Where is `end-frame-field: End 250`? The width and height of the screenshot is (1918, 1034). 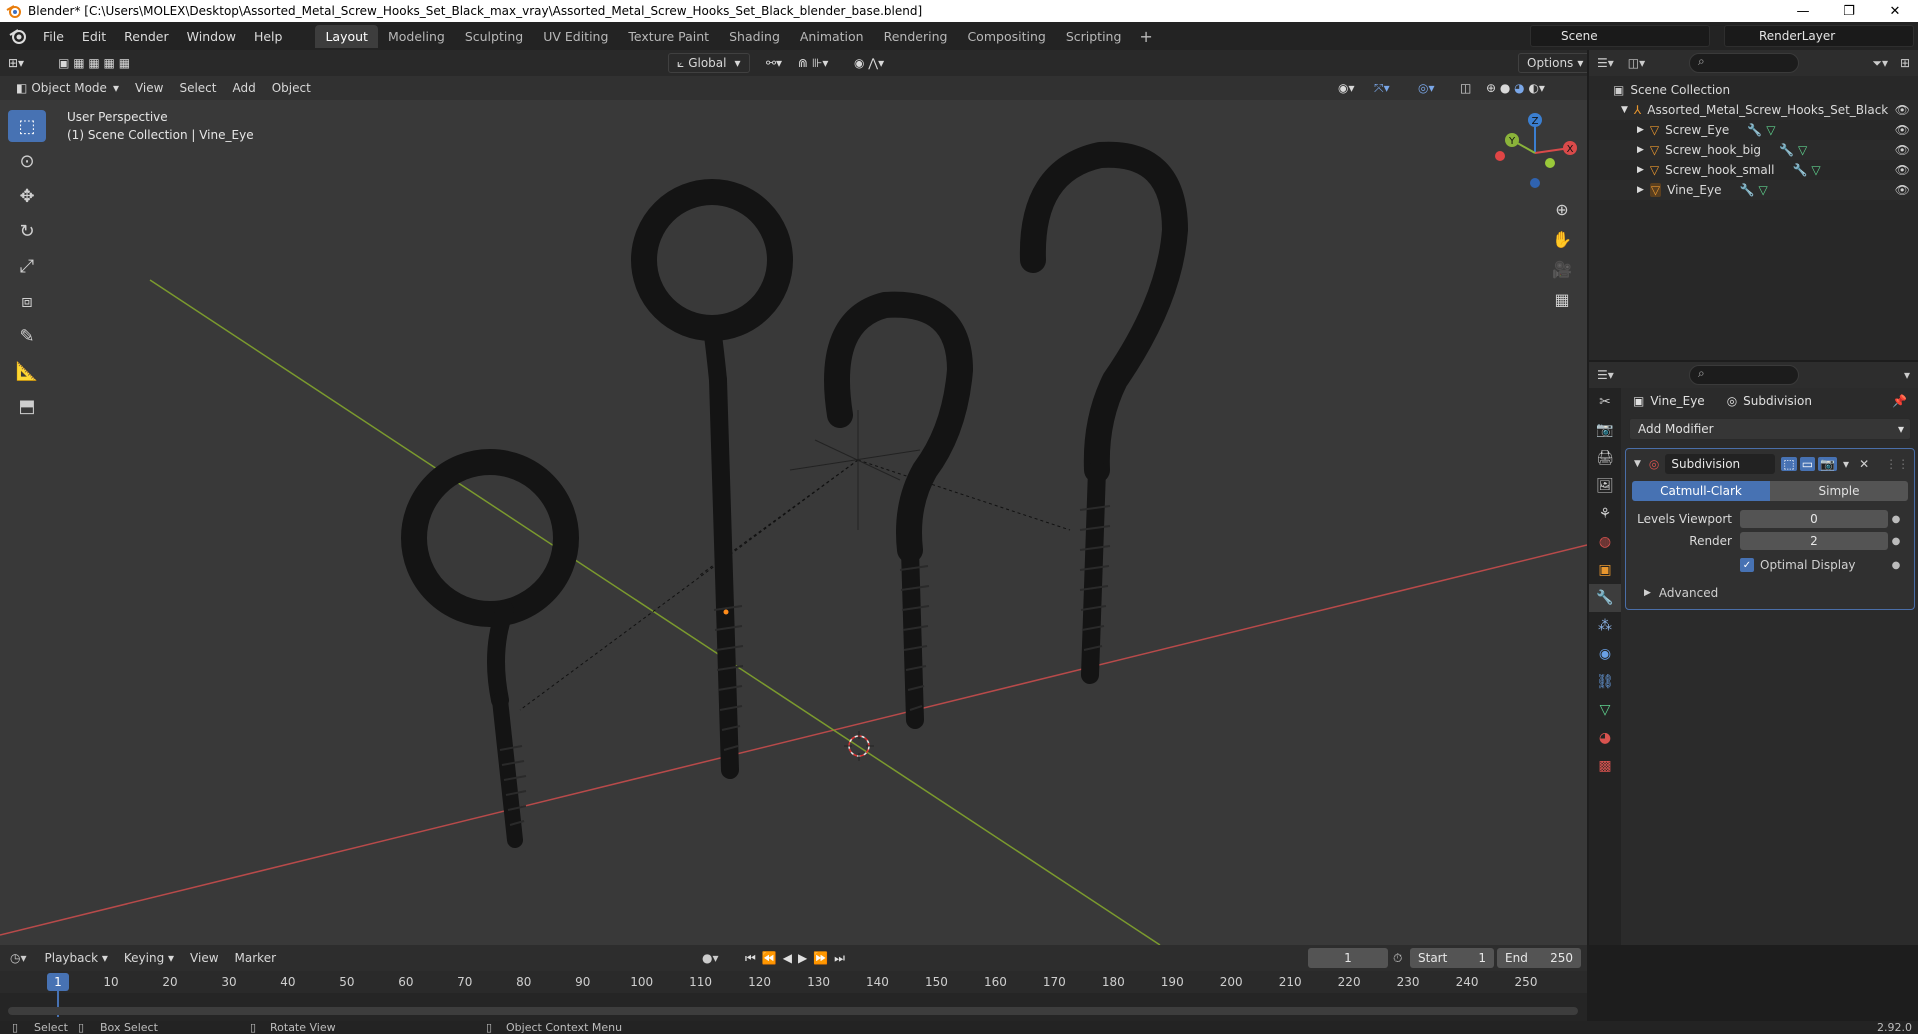 end-frame-field: End 250 is located at coordinates (1539, 958).